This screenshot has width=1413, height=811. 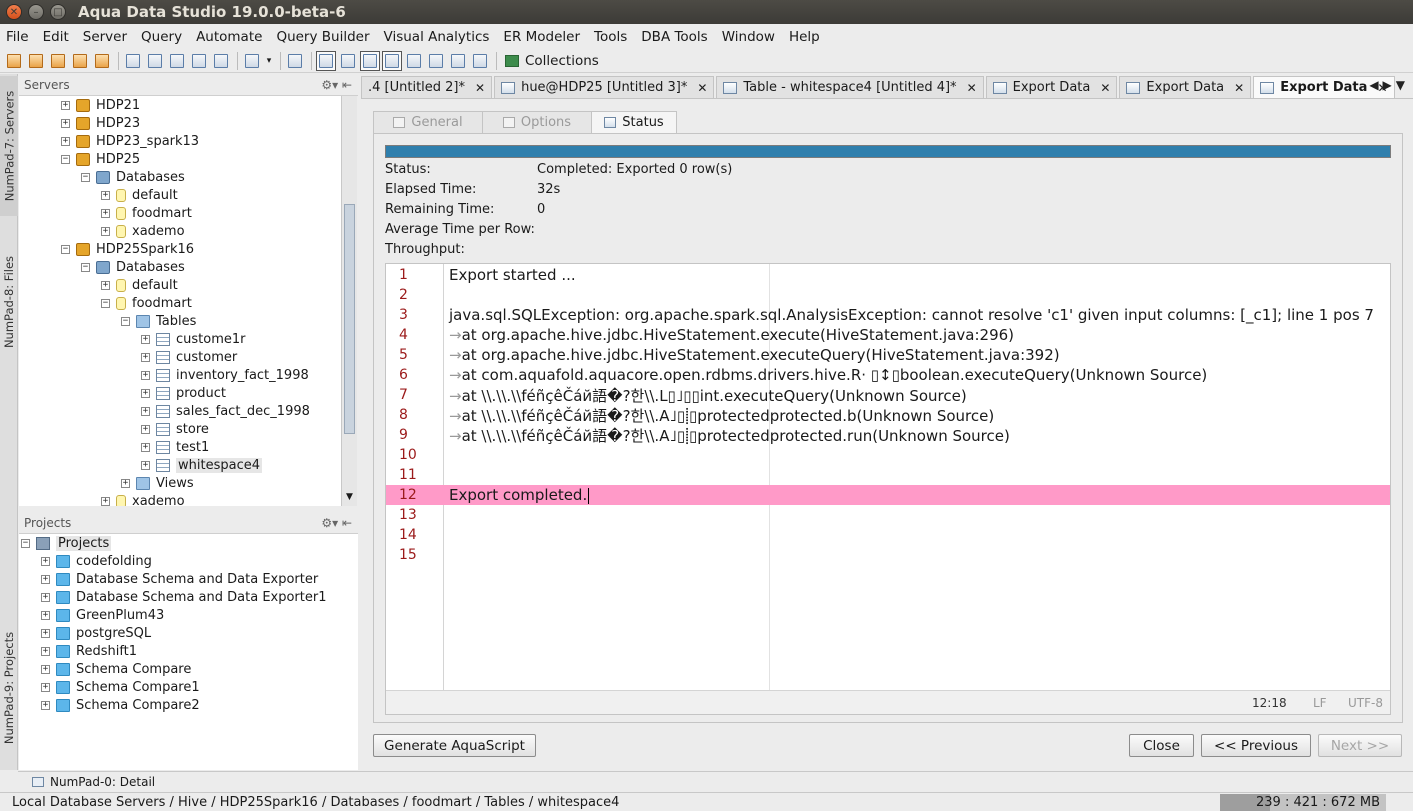 What do you see at coordinates (175, 447) in the screenshot?
I see `tree-node-table: + test1` at bounding box center [175, 447].